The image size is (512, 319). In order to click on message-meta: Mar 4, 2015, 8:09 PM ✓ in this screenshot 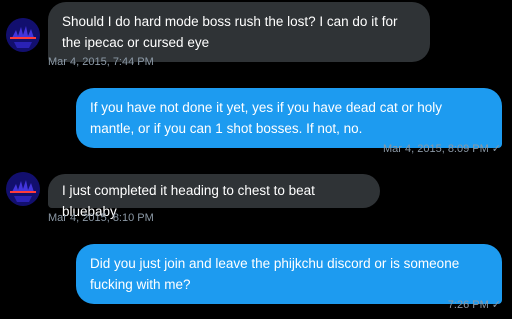, I will do `click(442, 148)`.